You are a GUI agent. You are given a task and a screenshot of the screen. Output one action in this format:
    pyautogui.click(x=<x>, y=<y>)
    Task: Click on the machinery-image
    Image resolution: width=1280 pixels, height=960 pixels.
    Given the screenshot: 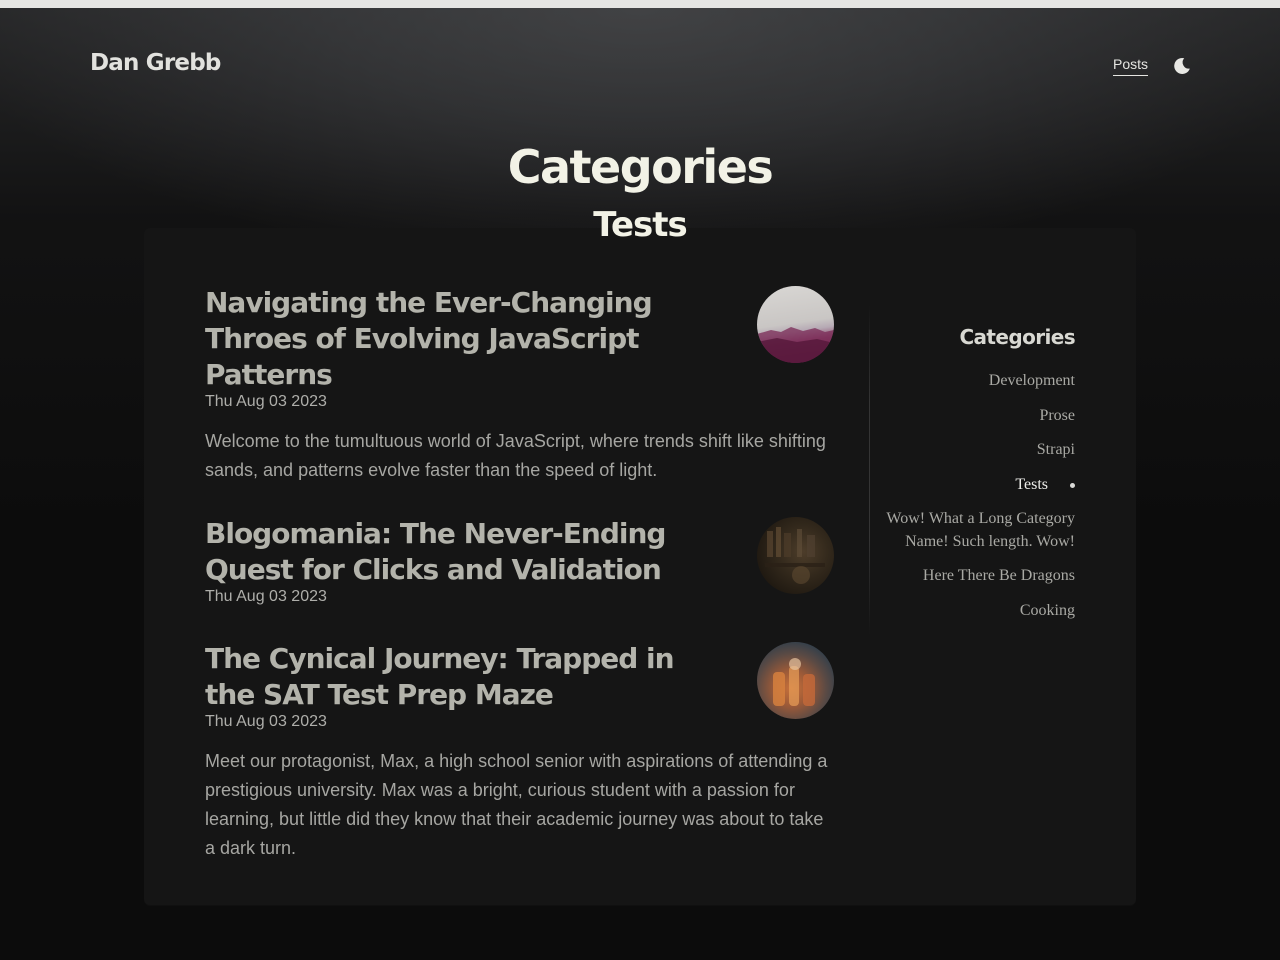 What is the action you would take?
    pyautogui.click(x=794, y=682)
    